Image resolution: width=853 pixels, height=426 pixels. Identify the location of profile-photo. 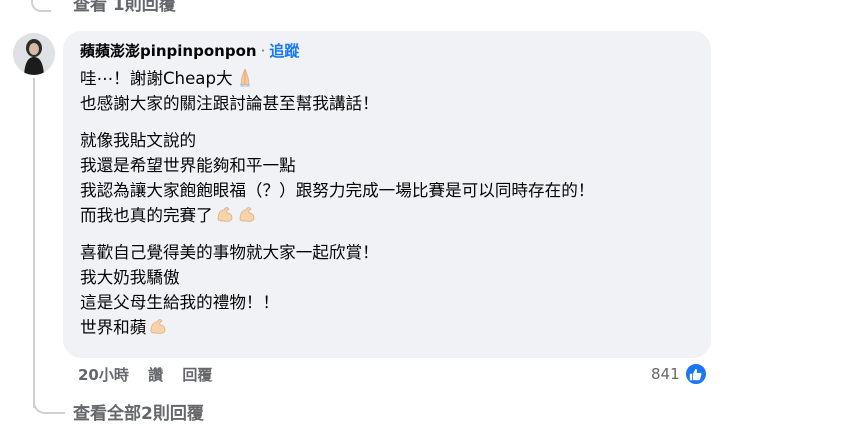
(34, 54).